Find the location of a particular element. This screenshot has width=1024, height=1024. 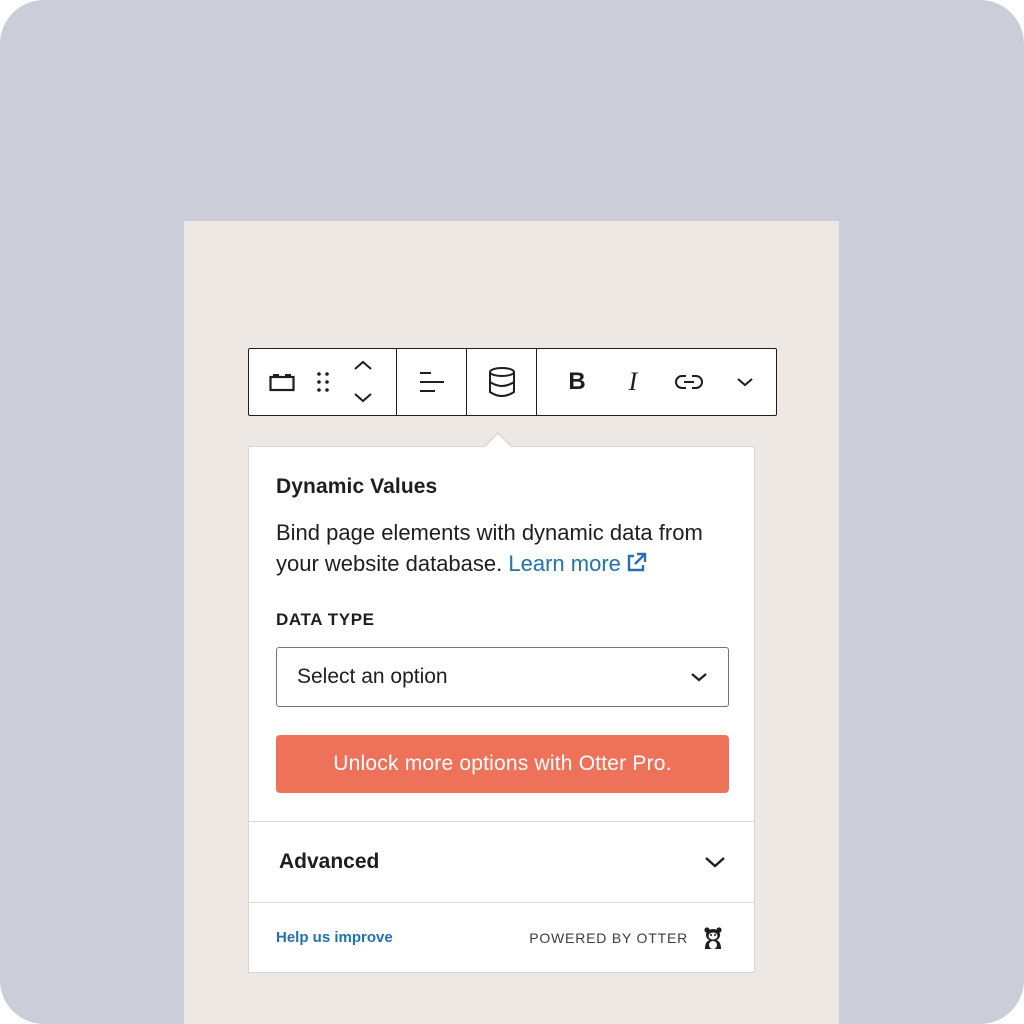

toolbar-group-format: B I is located at coordinates (656, 382).